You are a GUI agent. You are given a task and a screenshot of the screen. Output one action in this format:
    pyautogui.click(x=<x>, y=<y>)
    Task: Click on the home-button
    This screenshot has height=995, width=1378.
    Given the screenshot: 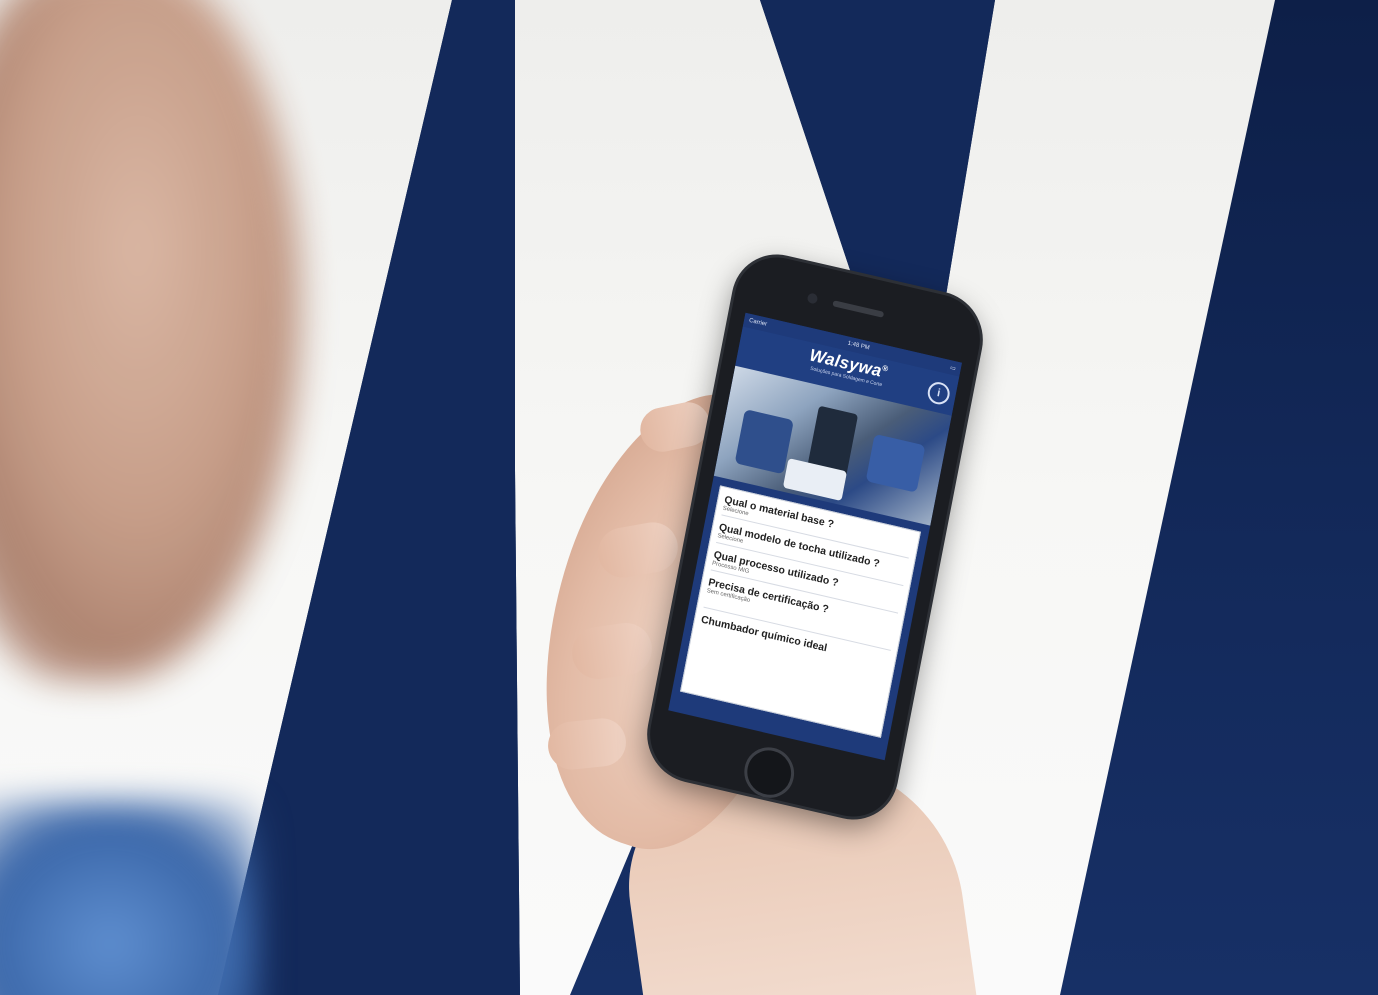 What is the action you would take?
    pyautogui.click(x=769, y=772)
    